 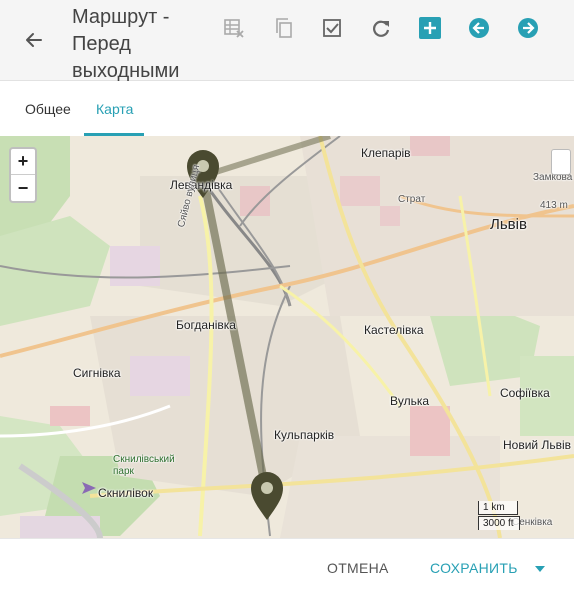 What do you see at coordinates (23, 162) in the screenshot?
I see `zoom-in-button: +` at bounding box center [23, 162].